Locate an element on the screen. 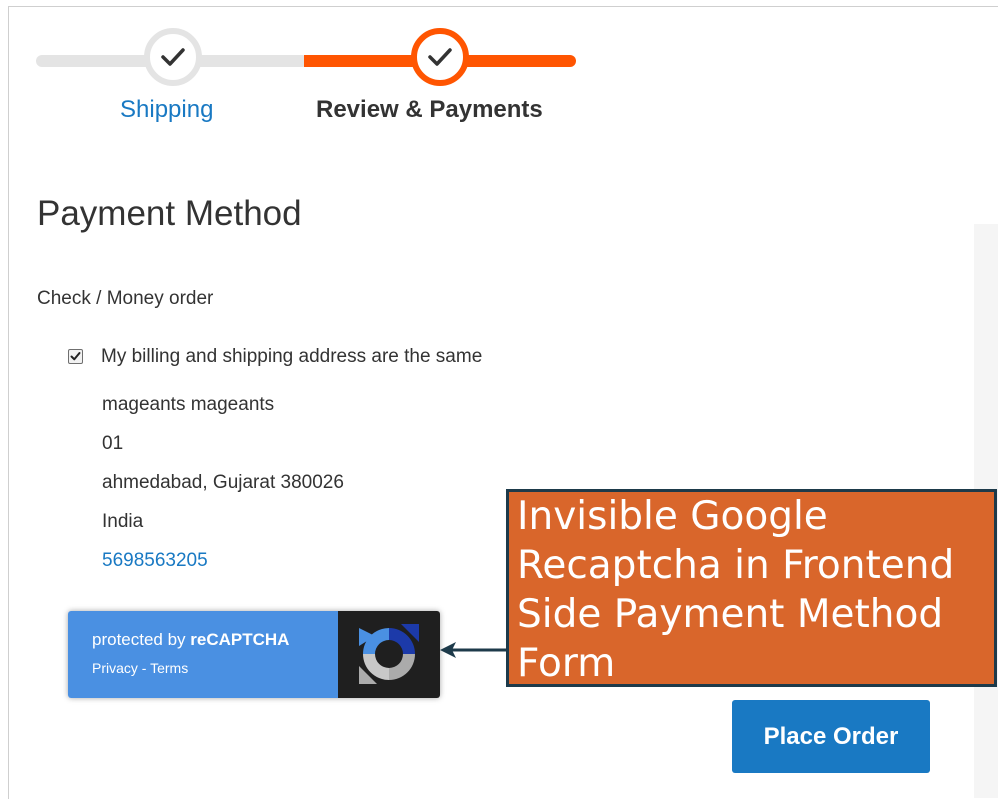  billing-city-line: ahmedabad, Gujarat 380026 is located at coordinates (223, 482).